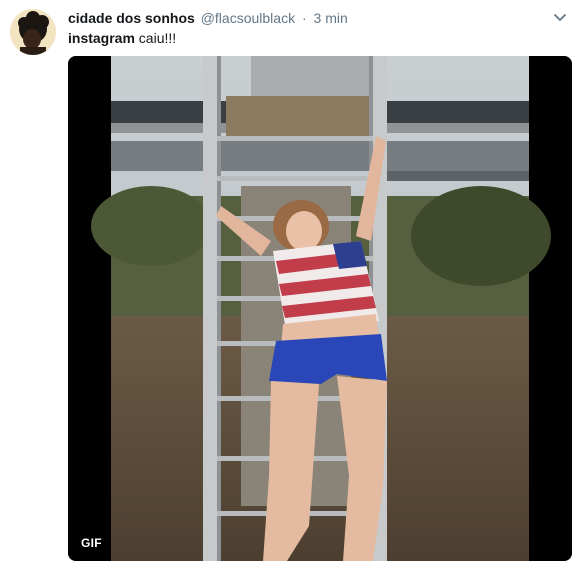 The height and width of the screenshot is (569, 578). I want to click on user-handle: @flacsoulblack, so click(248, 18).